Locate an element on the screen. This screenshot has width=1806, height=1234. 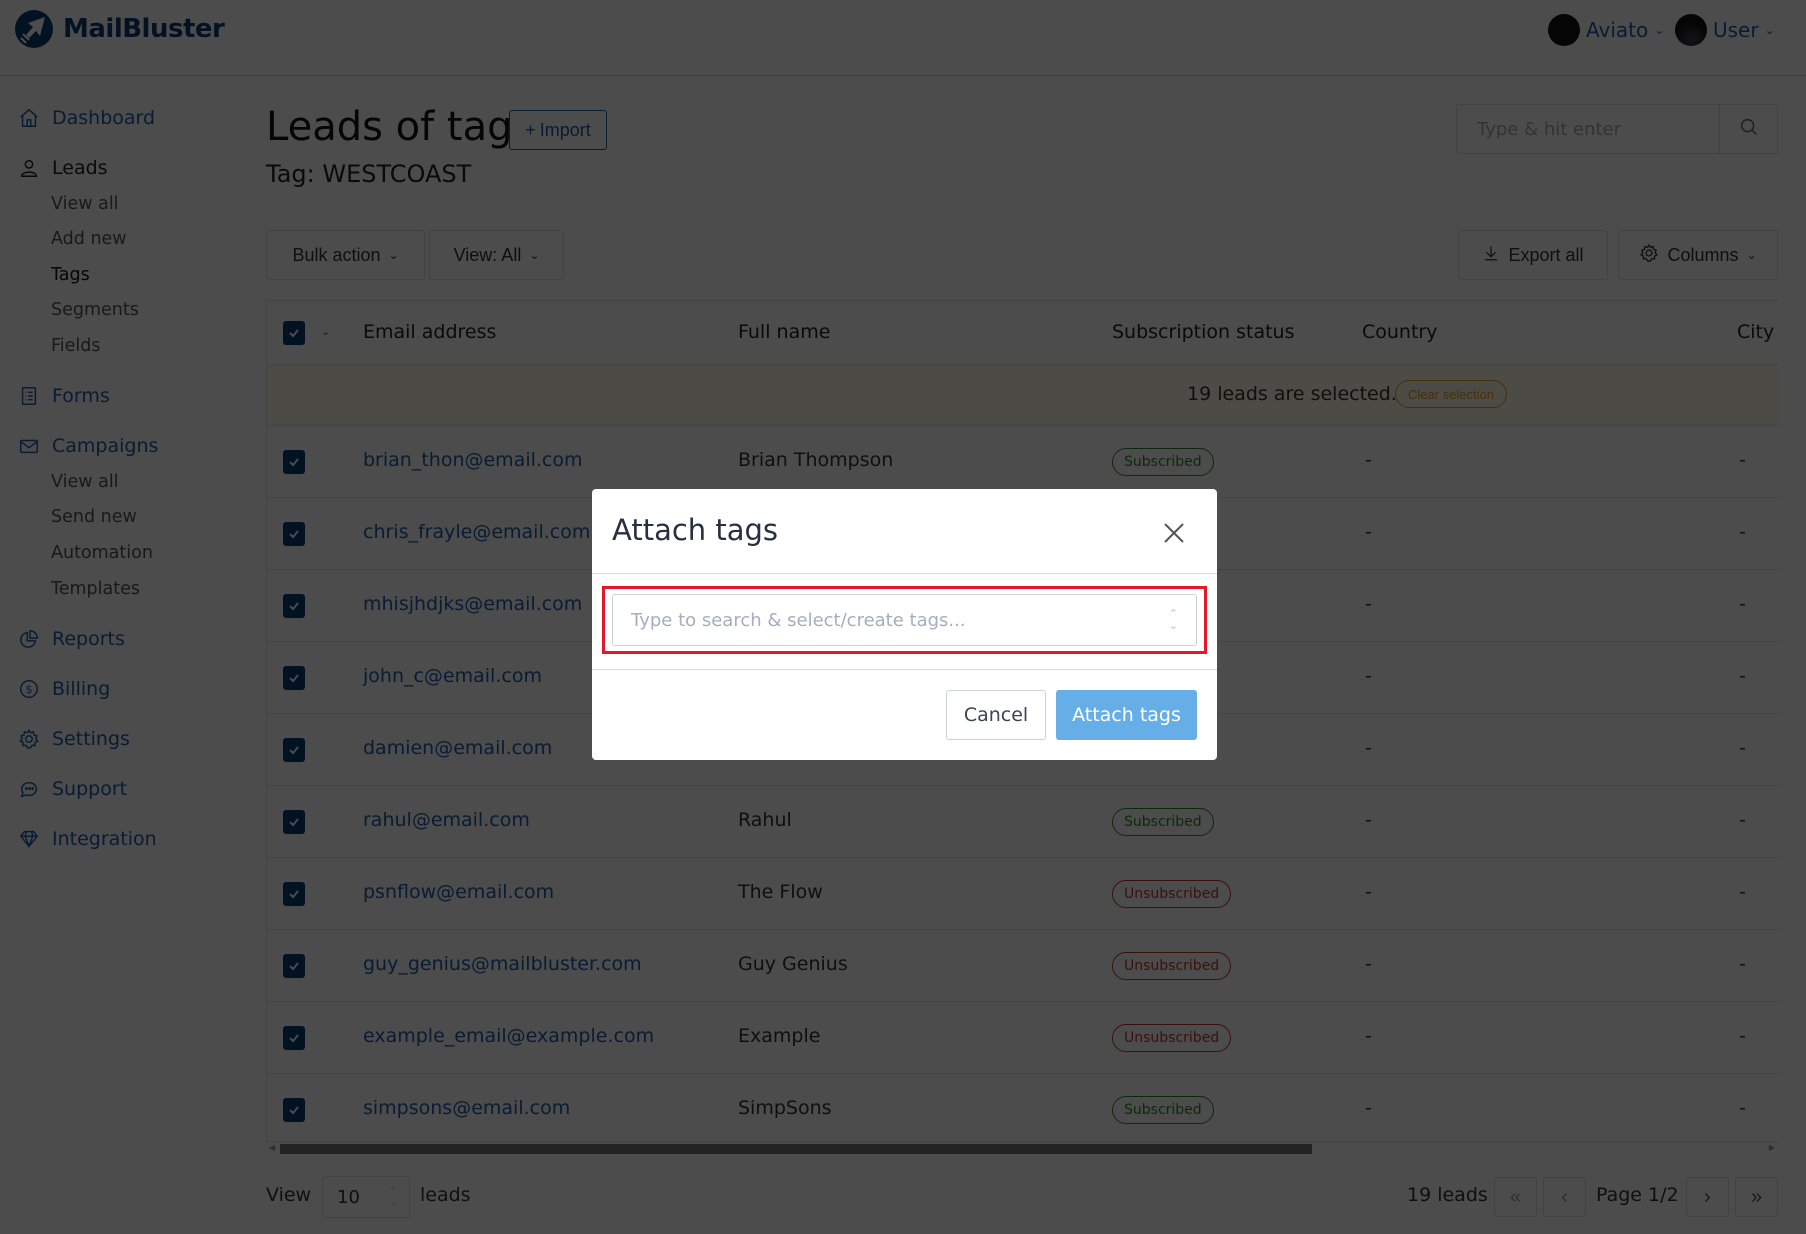
tag-select: ⌃⌄ is located at coordinates (904, 620).